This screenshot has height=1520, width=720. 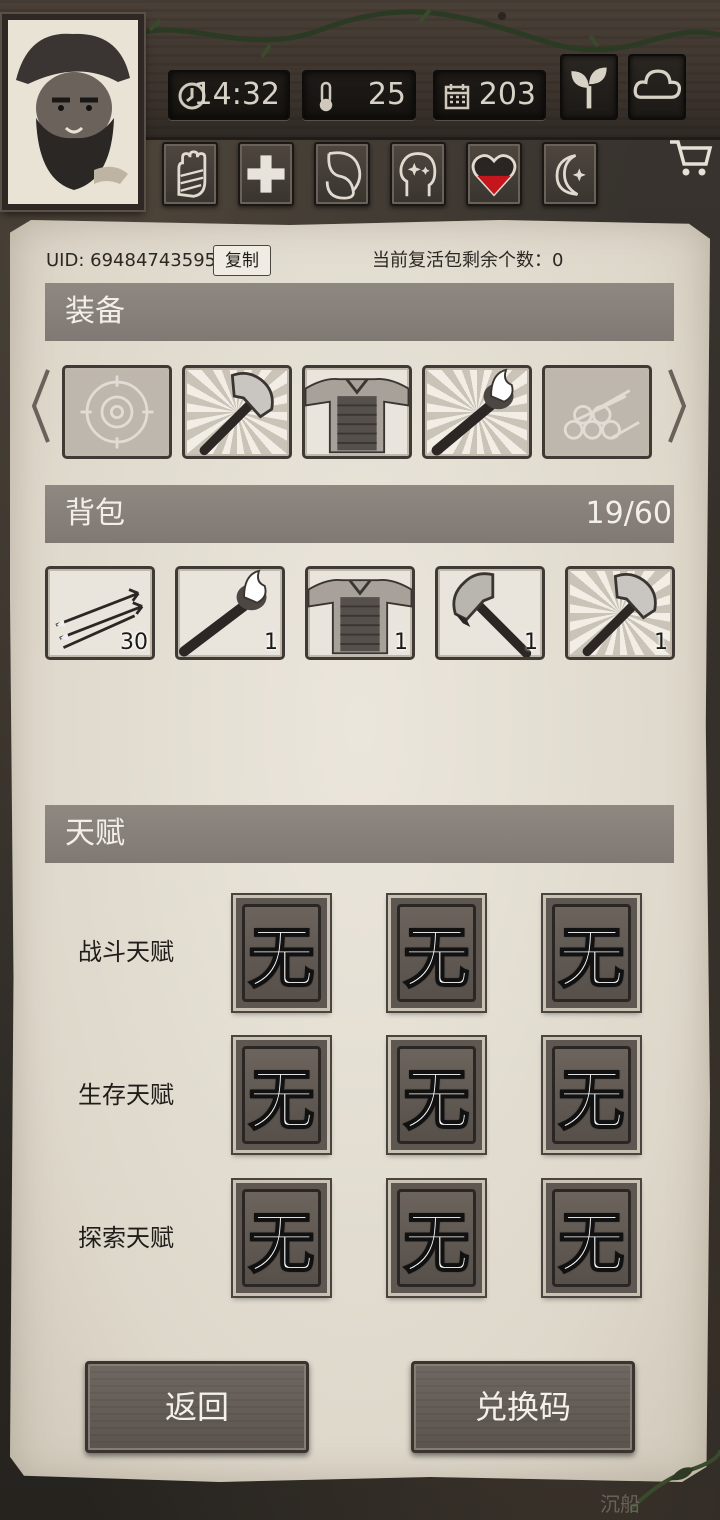 I want to click on backpack-slot-torch: 1, so click(x=230, y=613).